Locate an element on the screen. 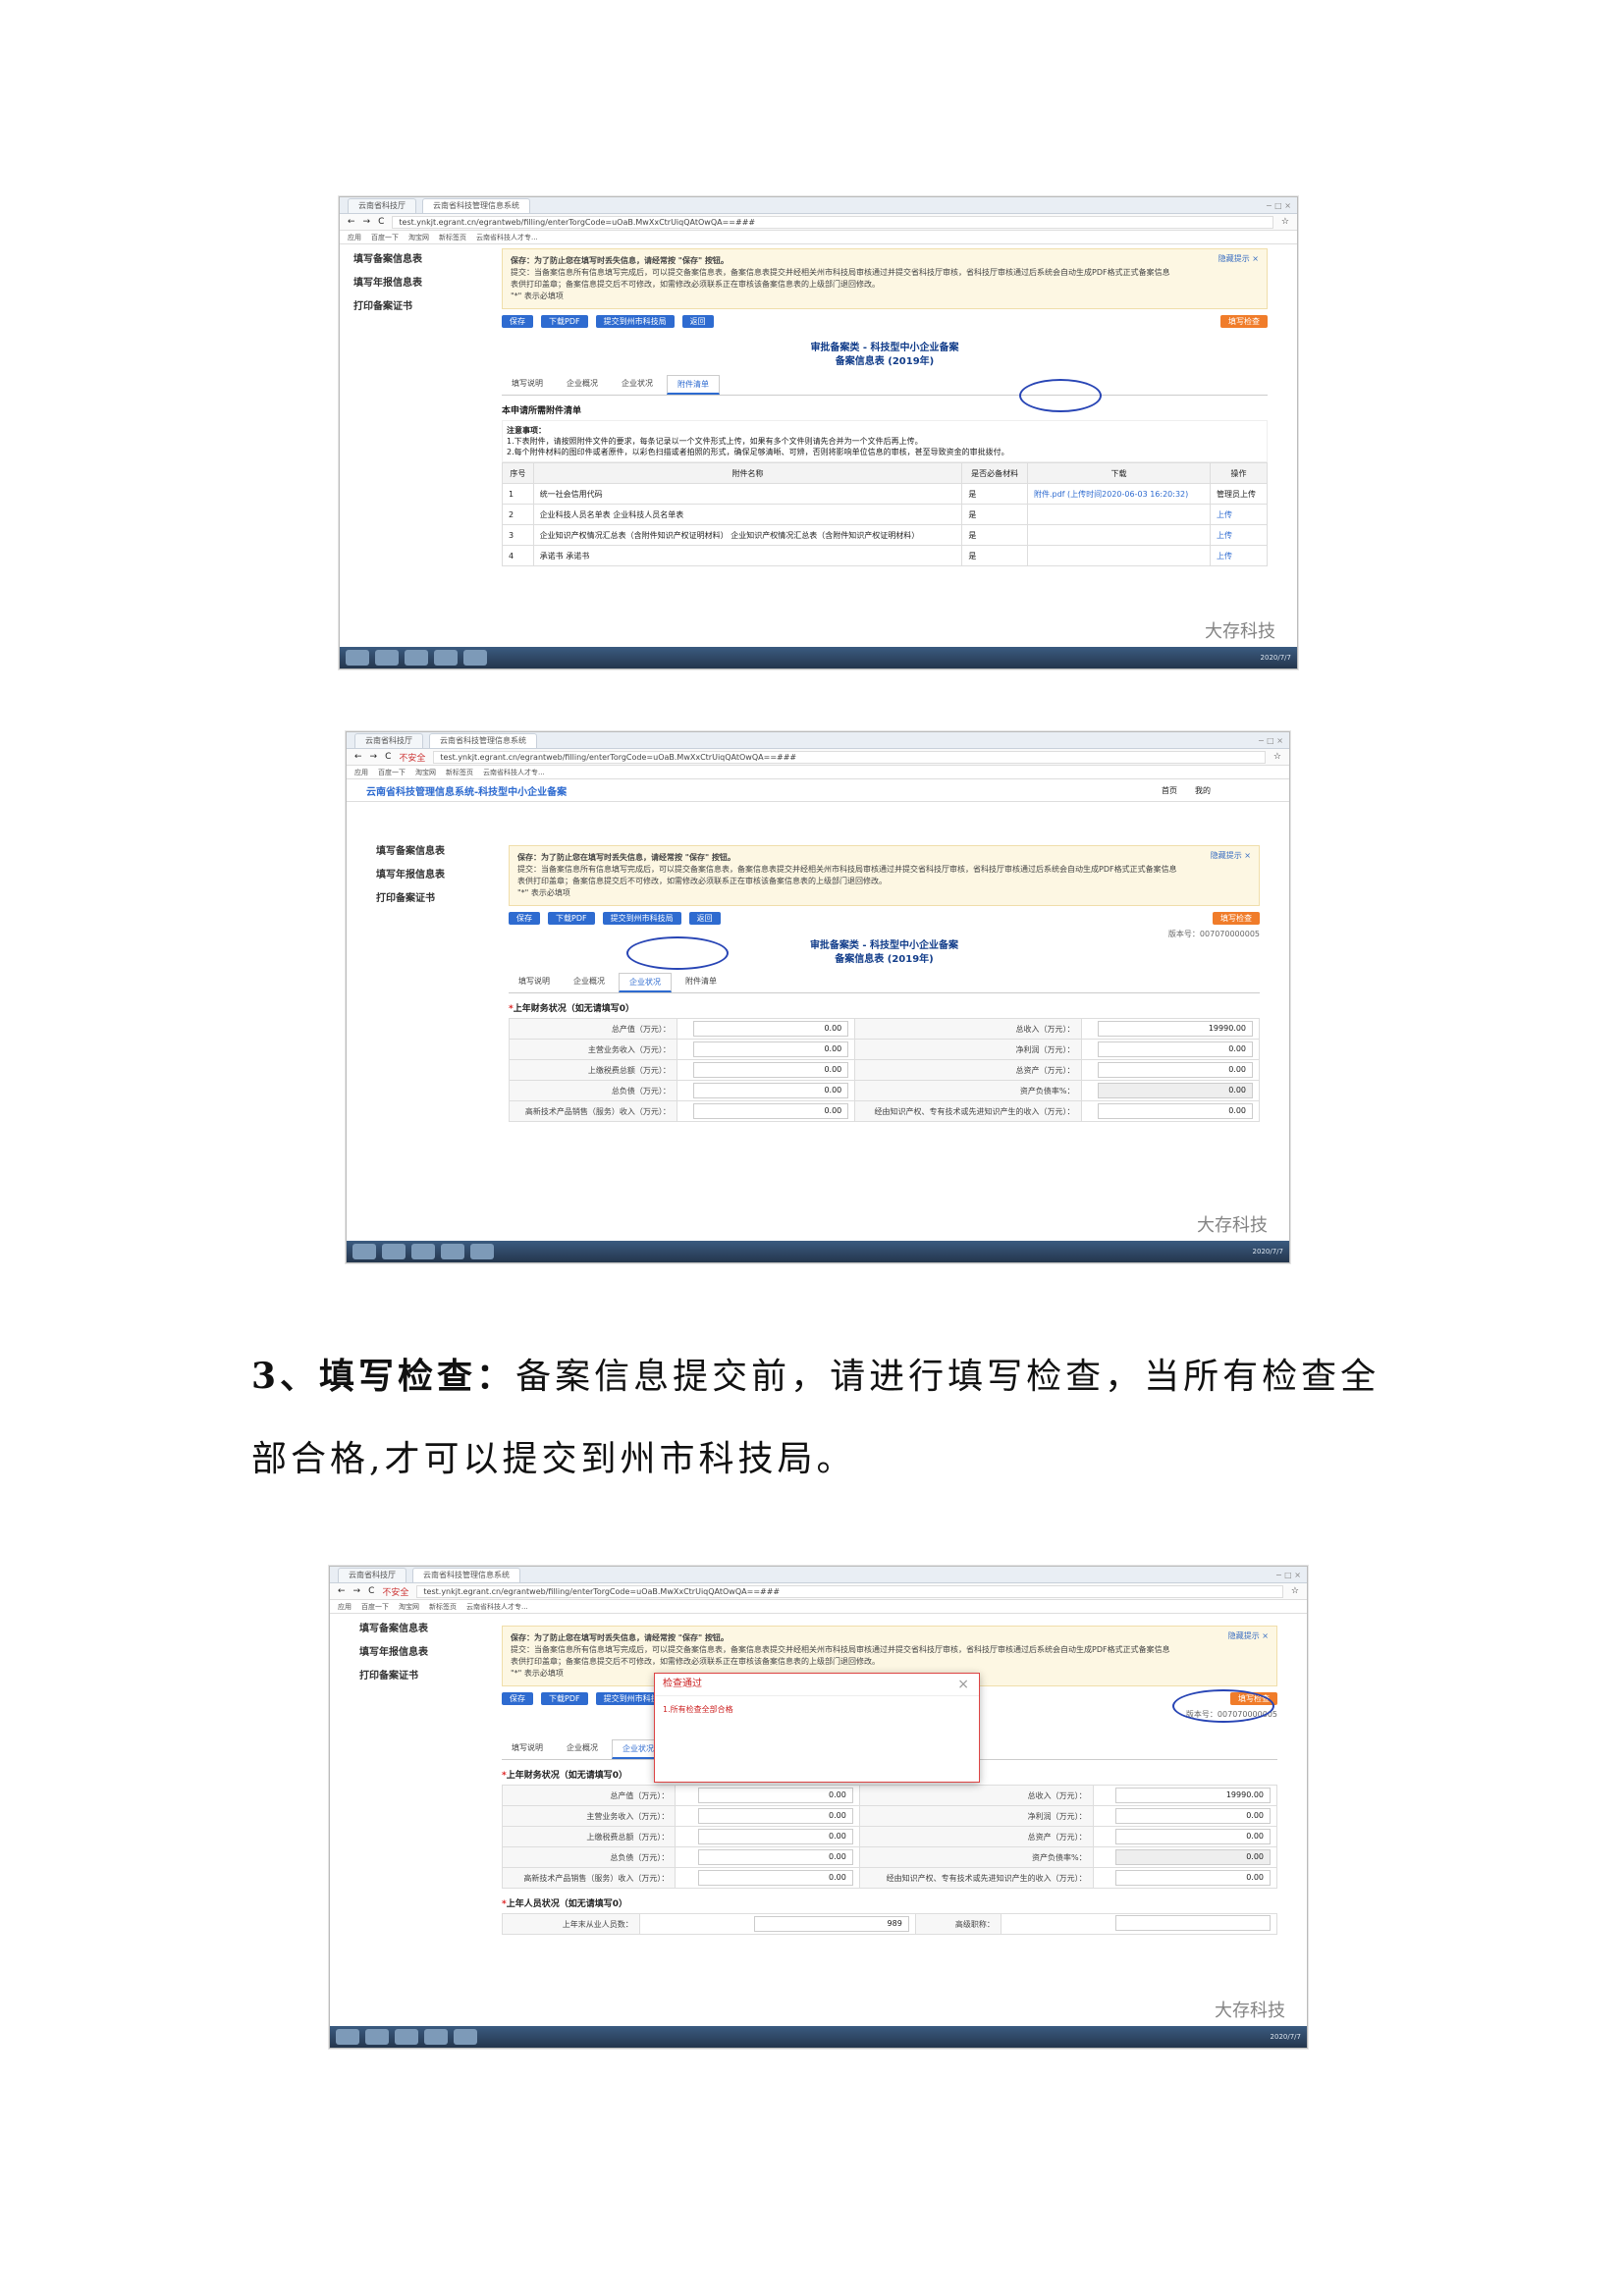 The height and width of the screenshot is (2296, 1624). reload-icon: C is located at coordinates (388, 757).